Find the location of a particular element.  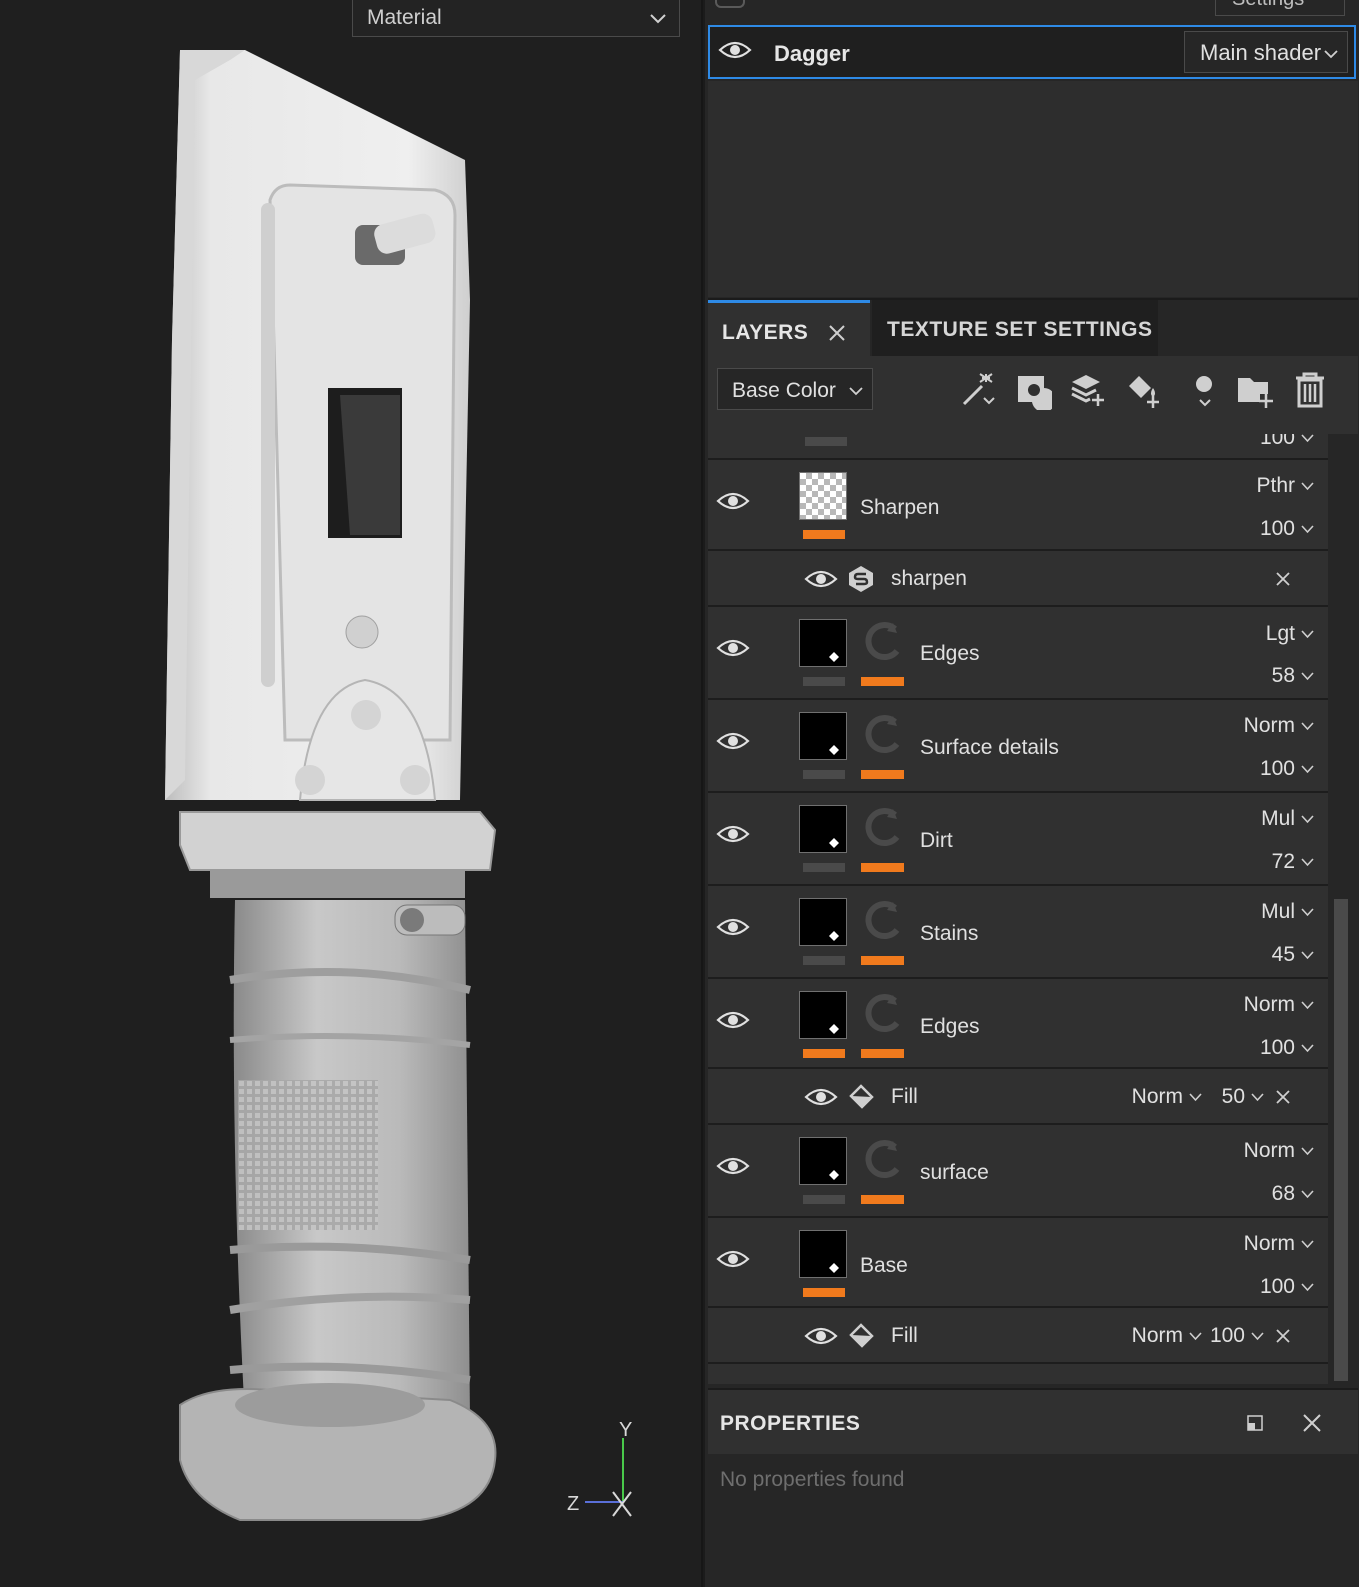

blend-mode-value: Norm is located at coordinates (1269, 725).